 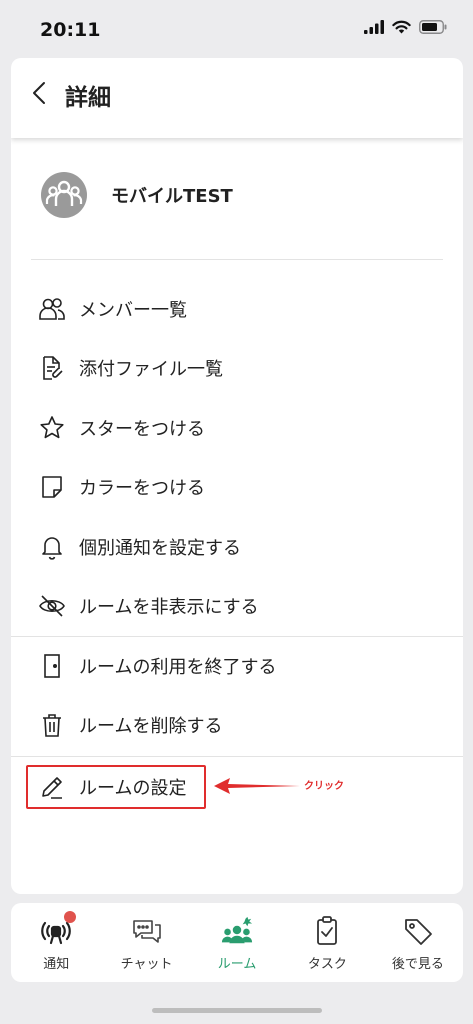 What do you see at coordinates (52, 725) in the screenshot?
I see `trash-icon` at bounding box center [52, 725].